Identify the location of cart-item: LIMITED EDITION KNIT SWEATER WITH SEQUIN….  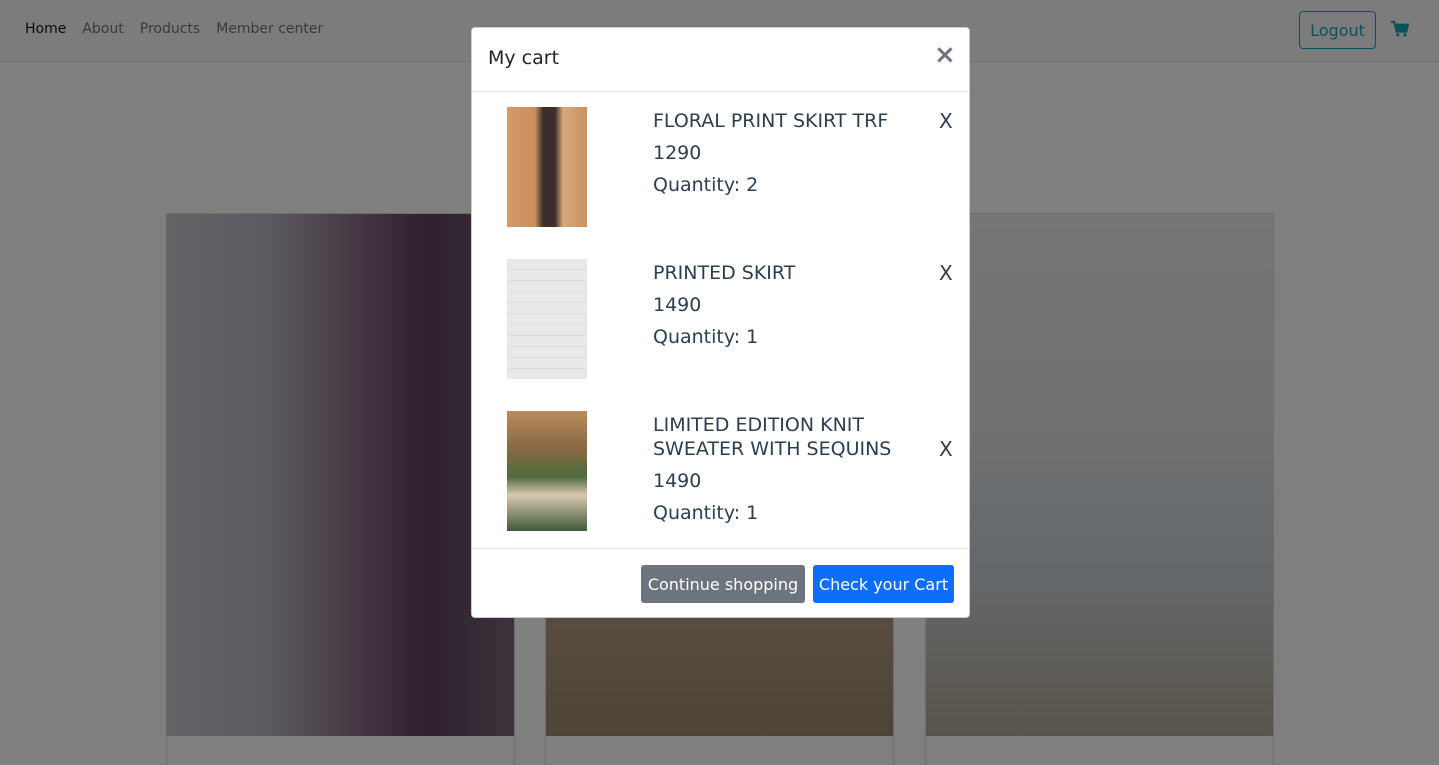
(720, 479).